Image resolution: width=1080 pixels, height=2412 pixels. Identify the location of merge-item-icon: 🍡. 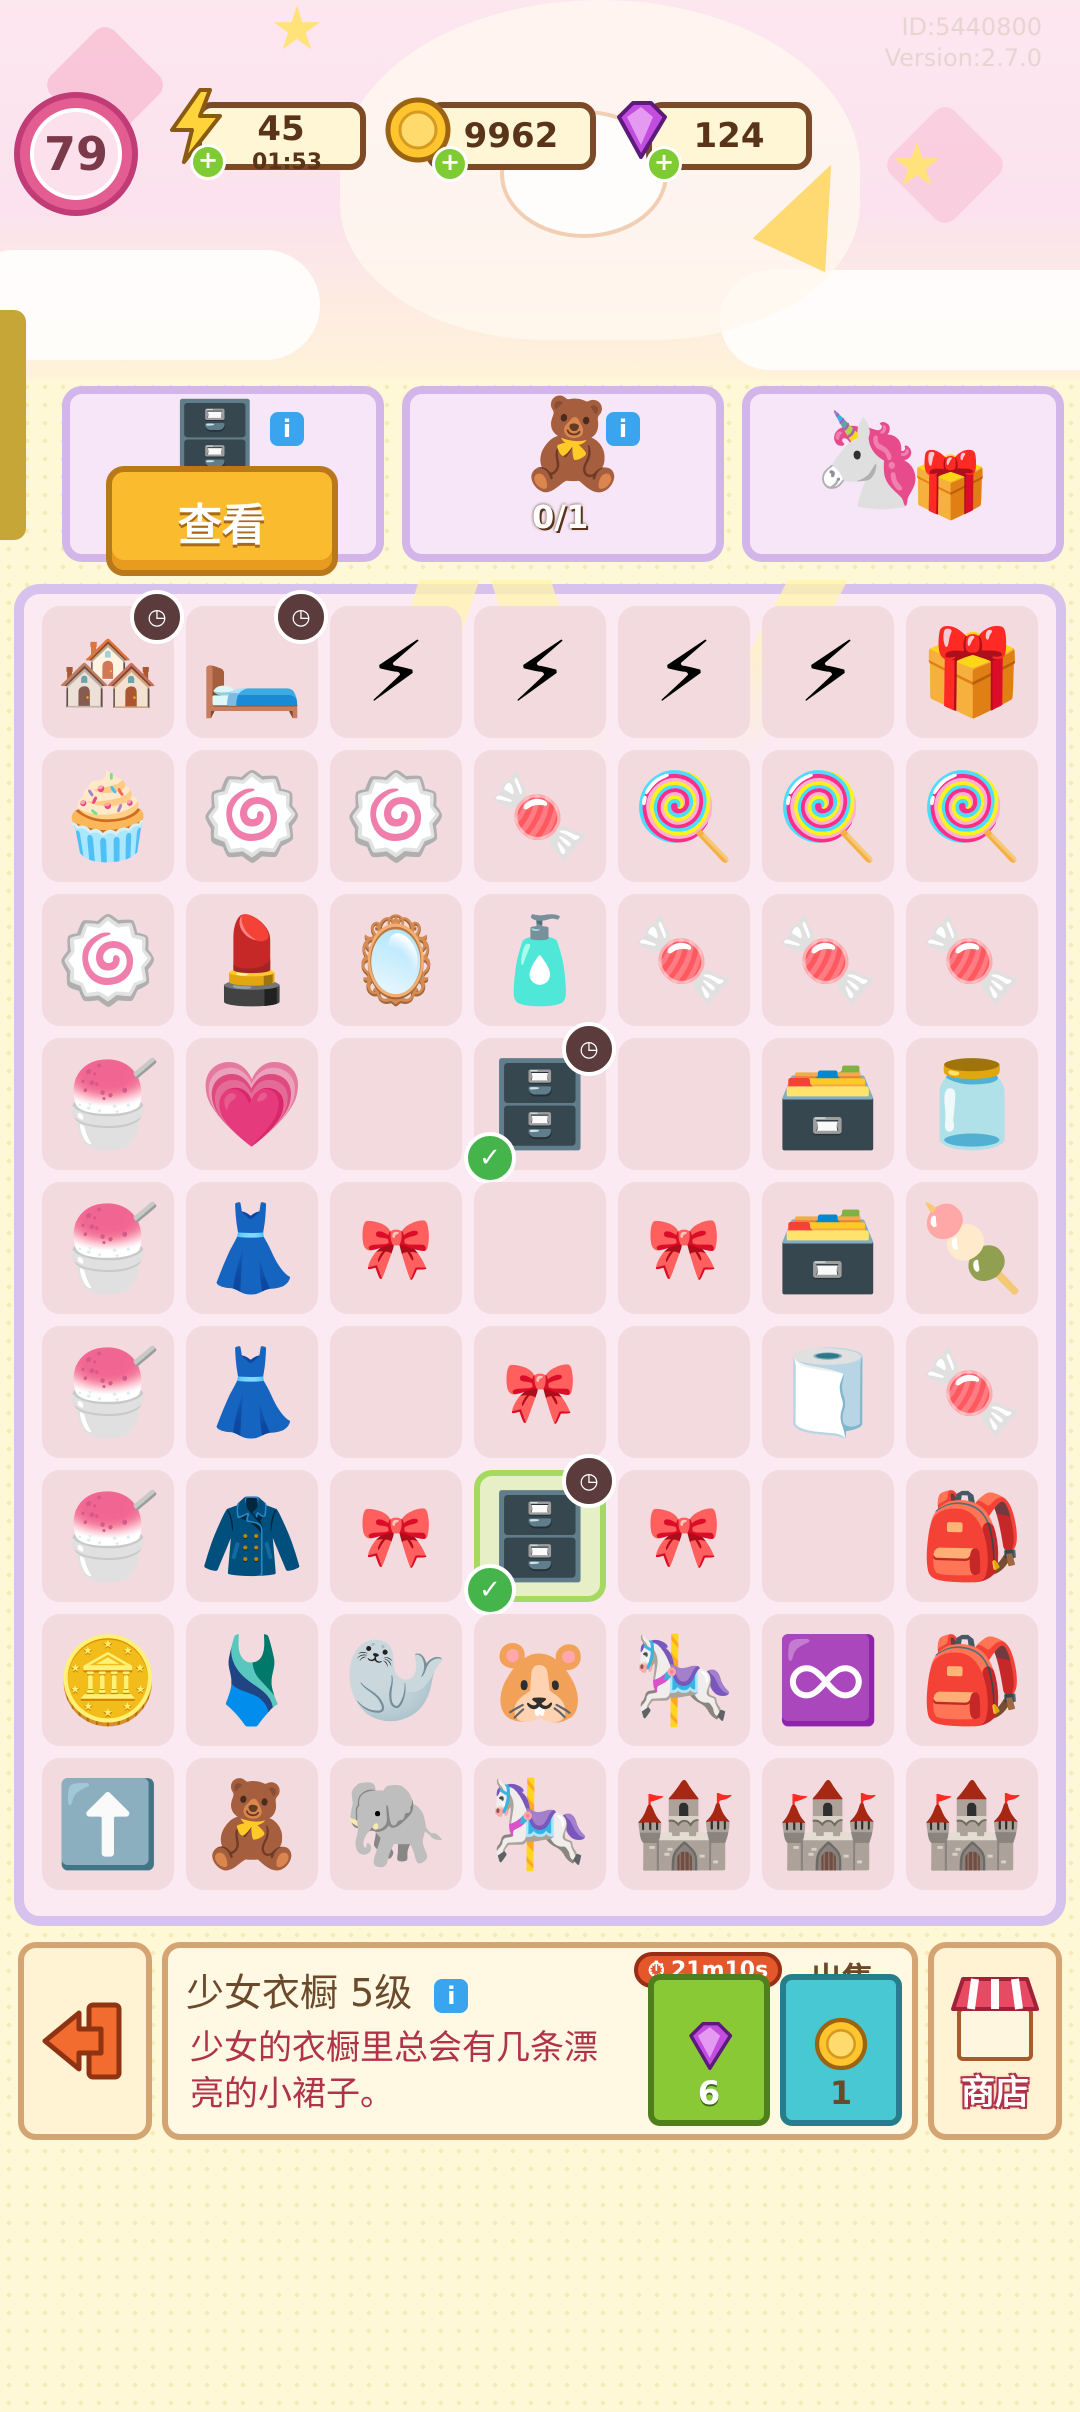
(972, 1248).